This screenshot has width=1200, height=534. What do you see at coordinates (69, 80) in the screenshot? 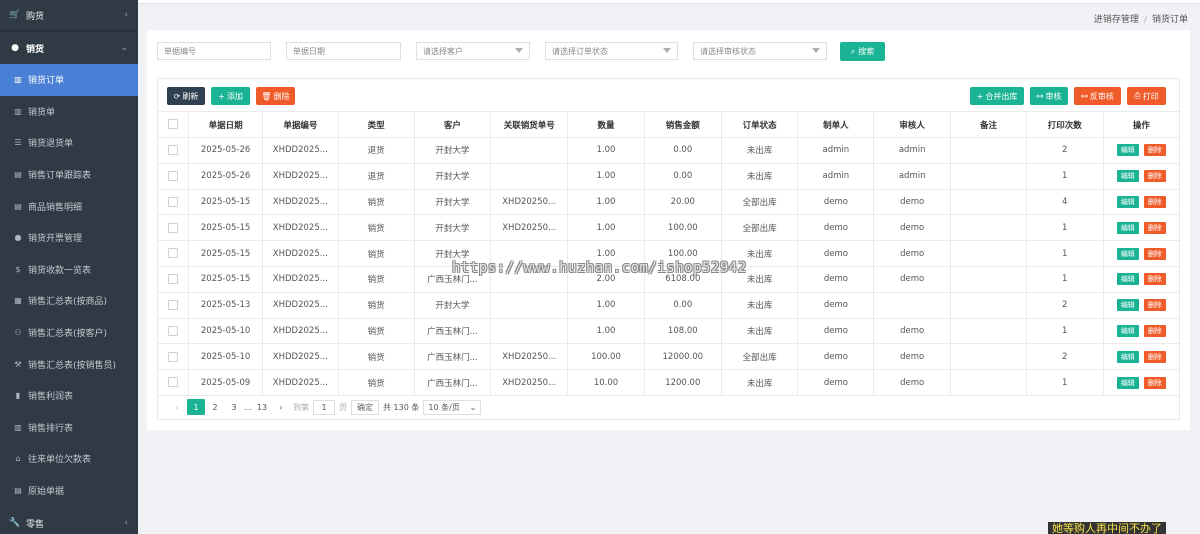
I see `sidebar-item: ▥ 销货订单` at bounding box center [69, 80].